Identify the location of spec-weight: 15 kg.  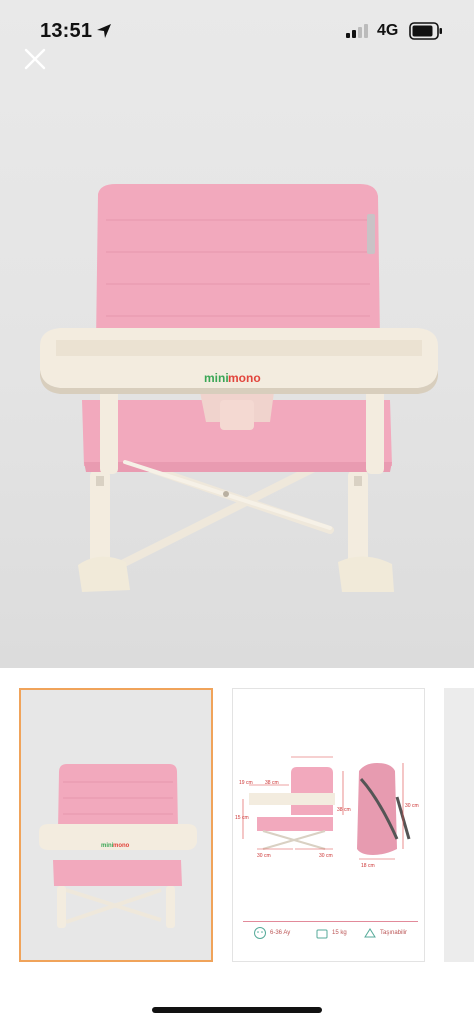
(331, 933).